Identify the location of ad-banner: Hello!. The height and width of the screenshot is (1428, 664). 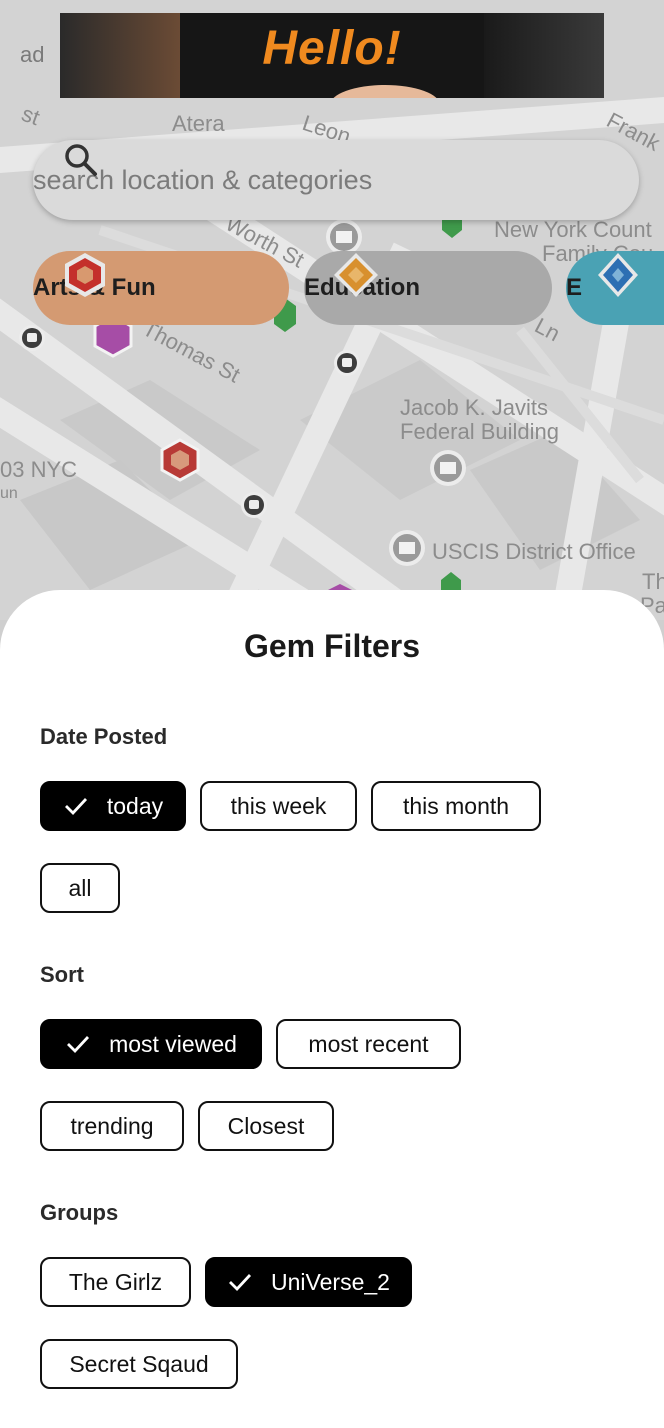
(332, 55).